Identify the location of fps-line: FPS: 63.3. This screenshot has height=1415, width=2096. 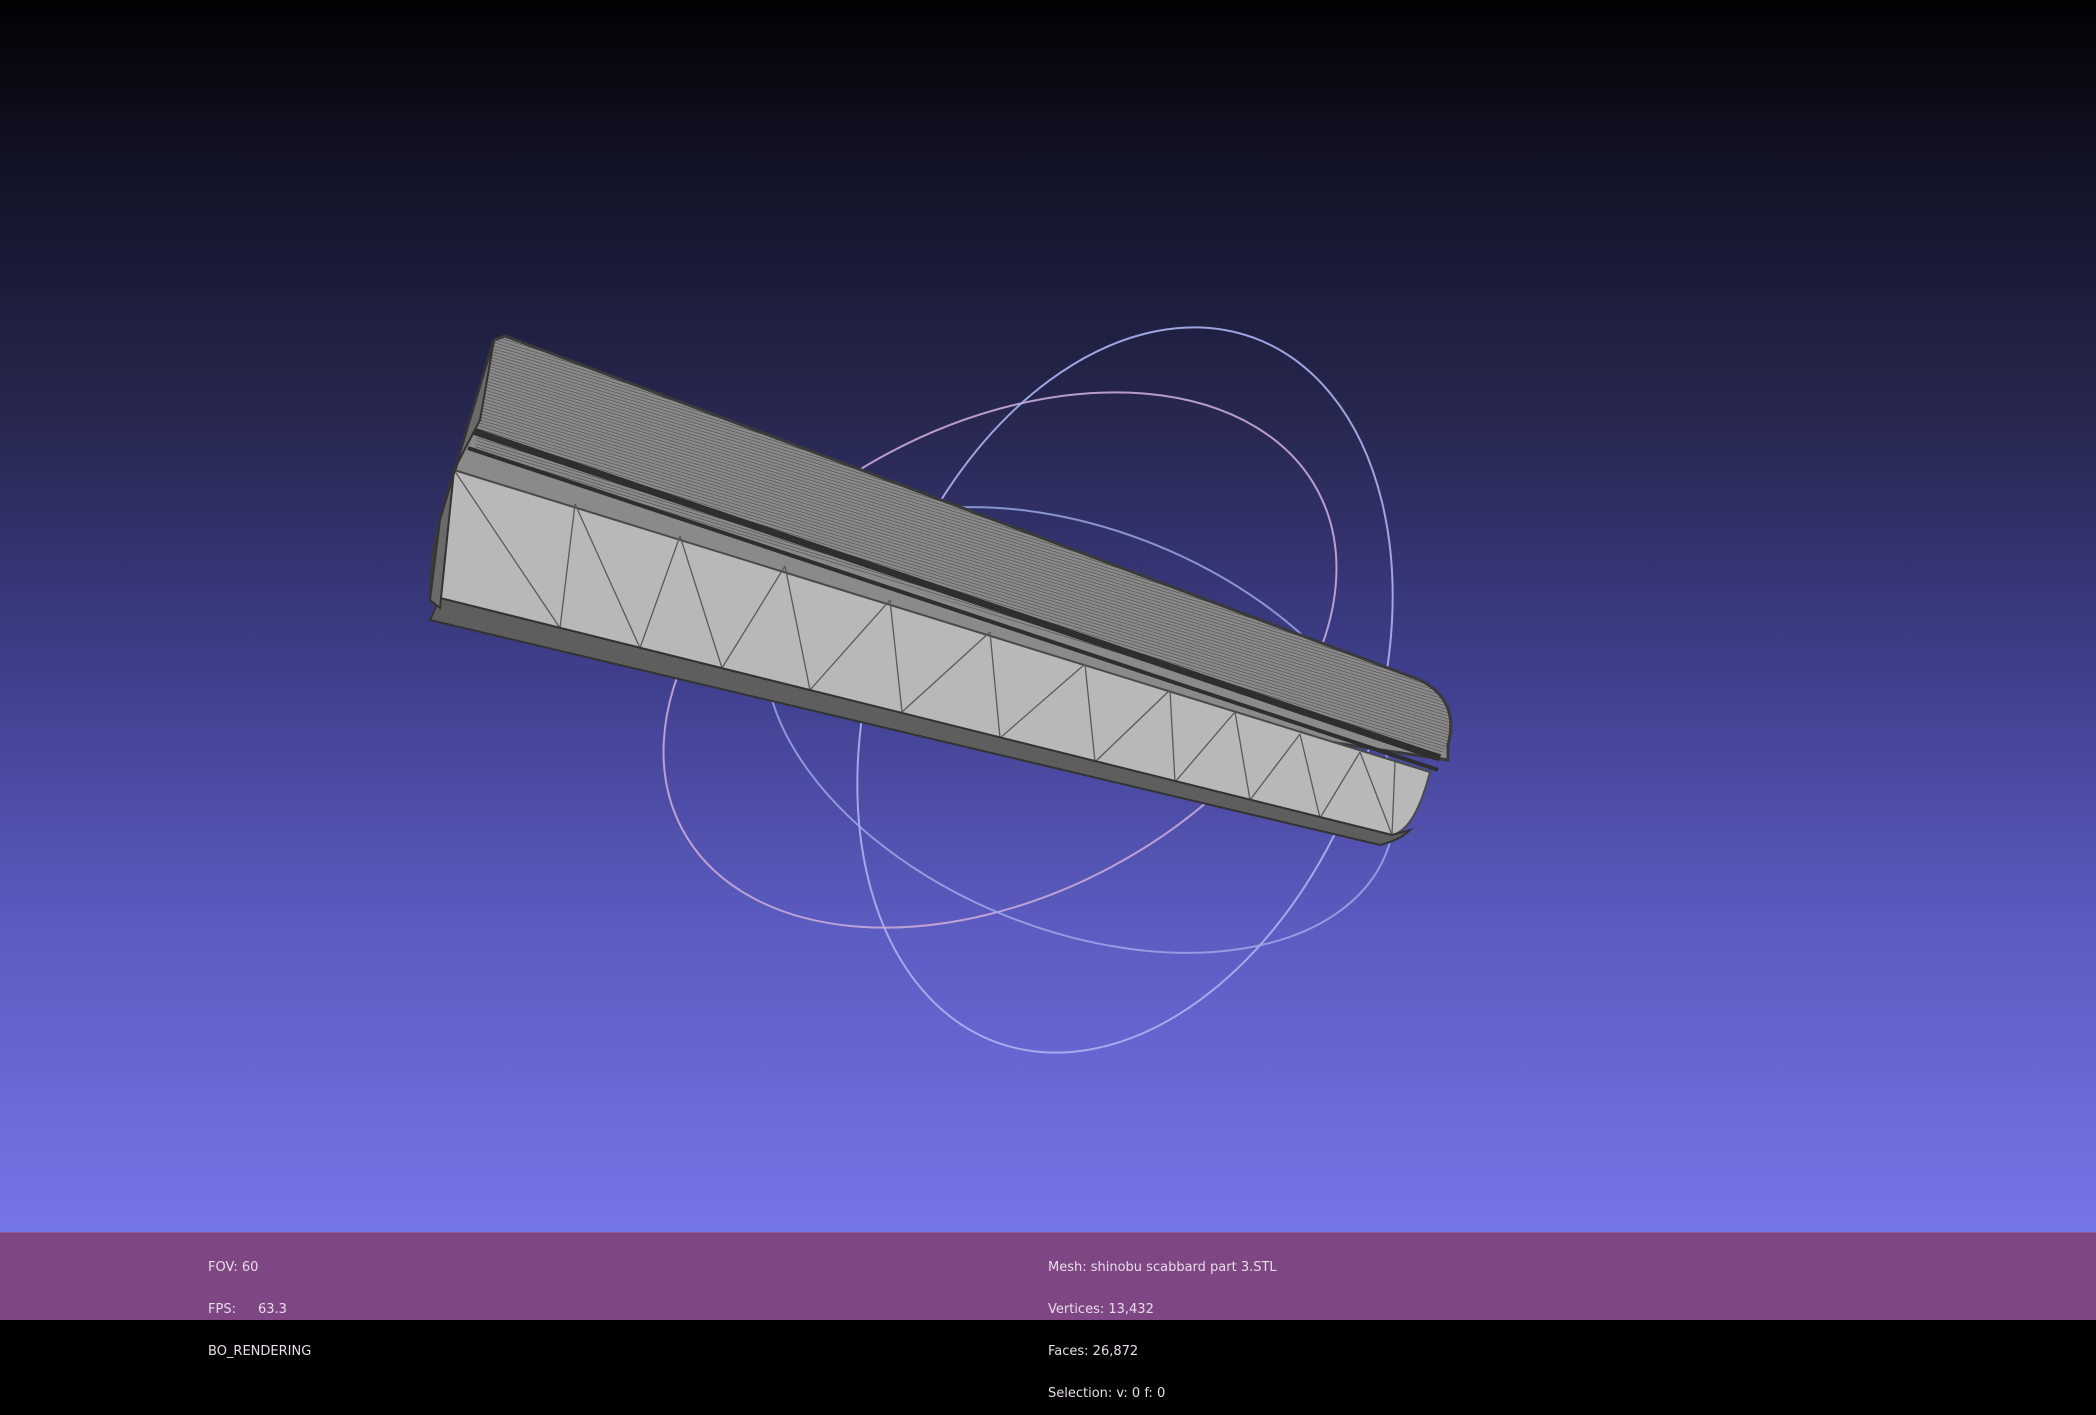
(259, 1310).